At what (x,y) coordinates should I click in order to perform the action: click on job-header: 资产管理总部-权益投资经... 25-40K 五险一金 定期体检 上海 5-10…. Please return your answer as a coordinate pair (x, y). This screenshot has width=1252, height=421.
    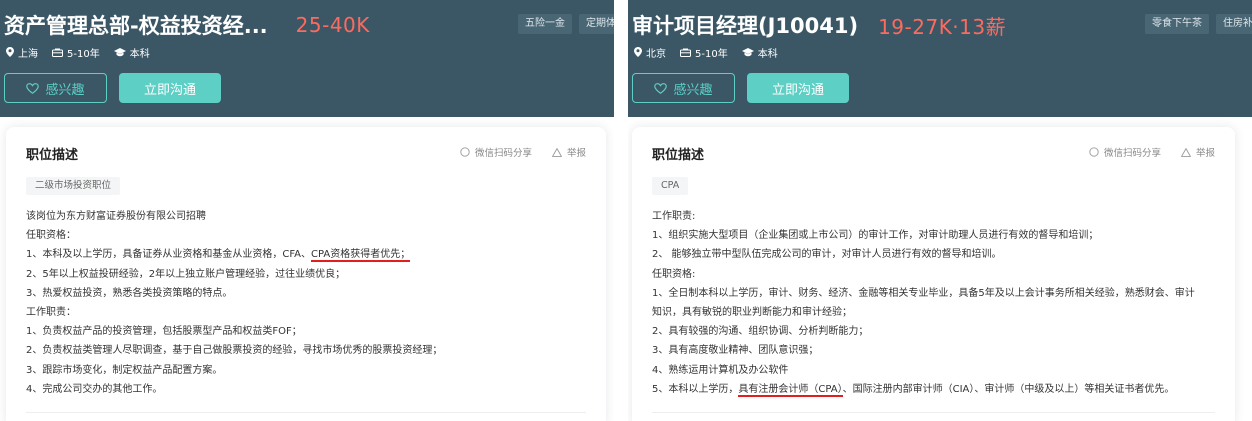
    Looking at the image, I should click on (307, 58).